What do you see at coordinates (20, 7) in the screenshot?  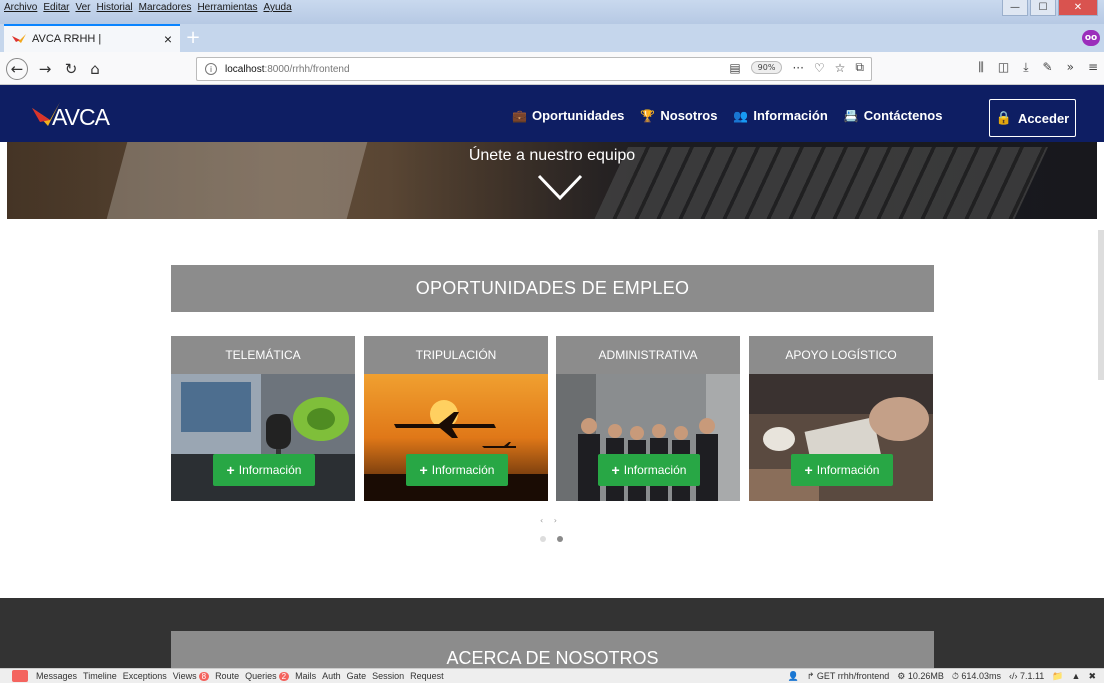 I see `menu-archivo: Archivo` at bounding box center [20, 7].